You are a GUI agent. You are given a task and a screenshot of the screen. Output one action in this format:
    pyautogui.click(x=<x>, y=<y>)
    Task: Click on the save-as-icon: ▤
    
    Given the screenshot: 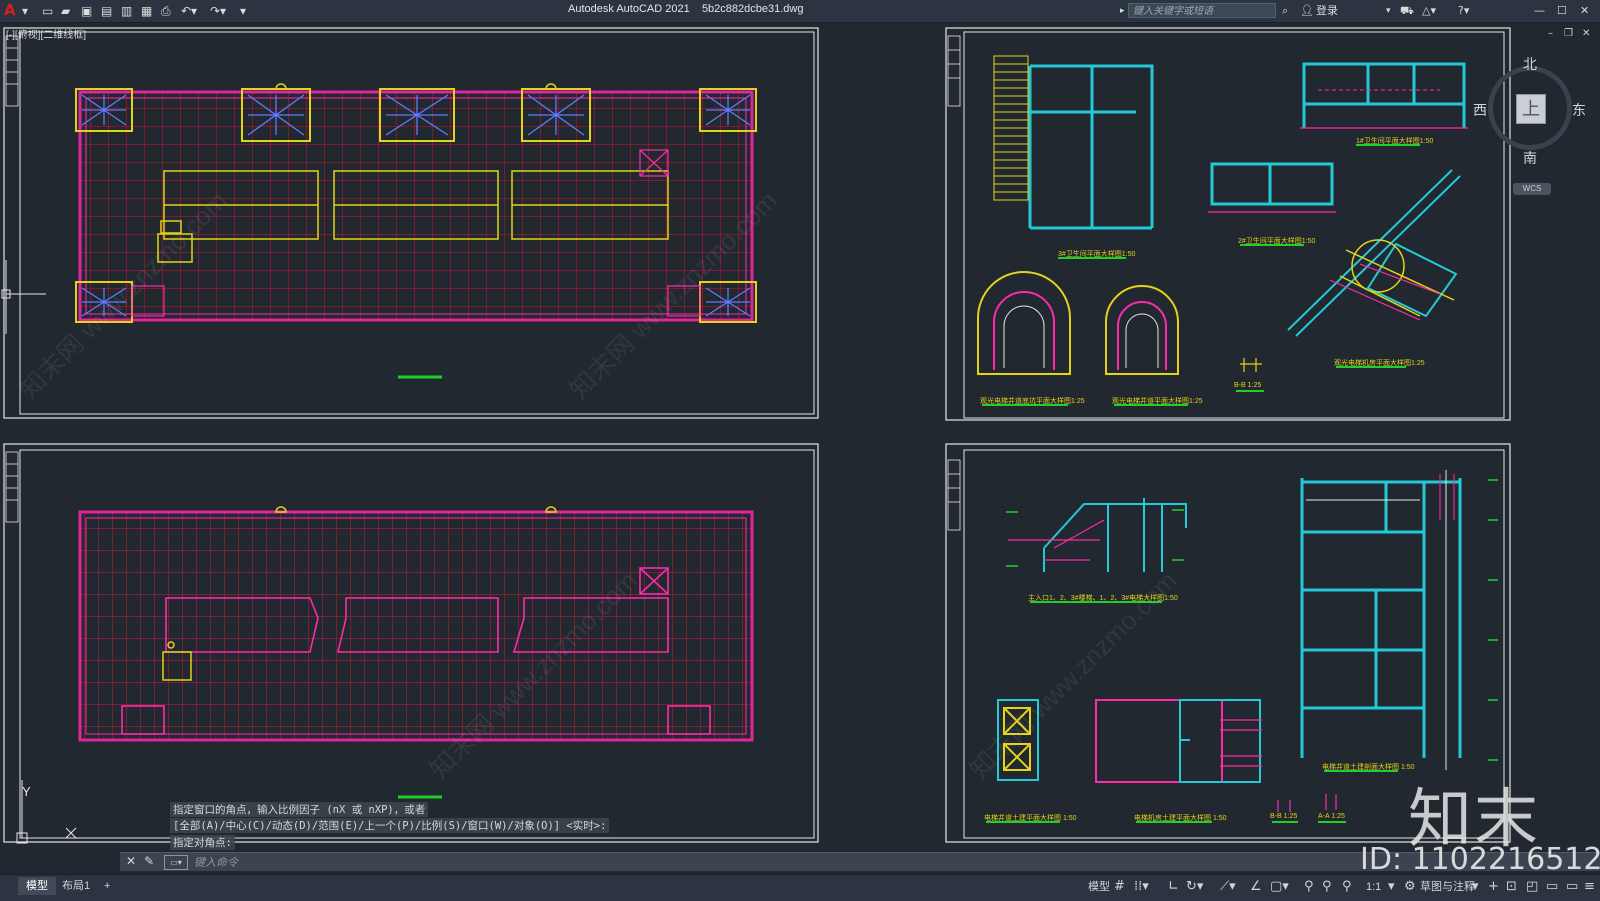 What is the action you would take?
    pyautogui.click(x=106, y=11)
    